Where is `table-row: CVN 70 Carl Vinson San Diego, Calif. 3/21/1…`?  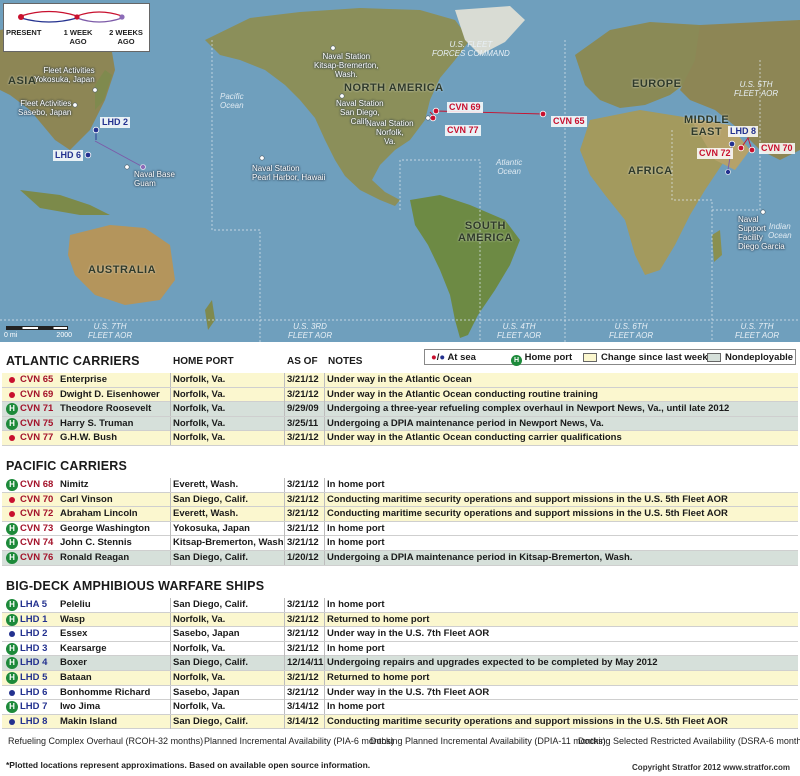 table-row: CVN 70 Carl Vinson San Diego, Calif. 3/21/1… is located at coordinates (400, 500).